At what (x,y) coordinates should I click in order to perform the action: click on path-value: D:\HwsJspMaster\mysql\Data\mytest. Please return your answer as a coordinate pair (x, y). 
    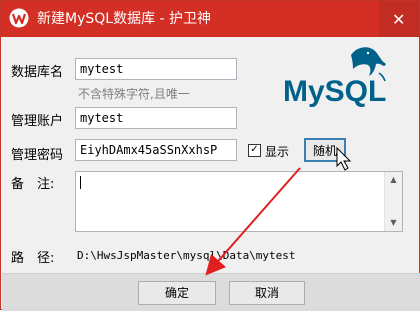
    Looking at the image, I should click on (186, 255).